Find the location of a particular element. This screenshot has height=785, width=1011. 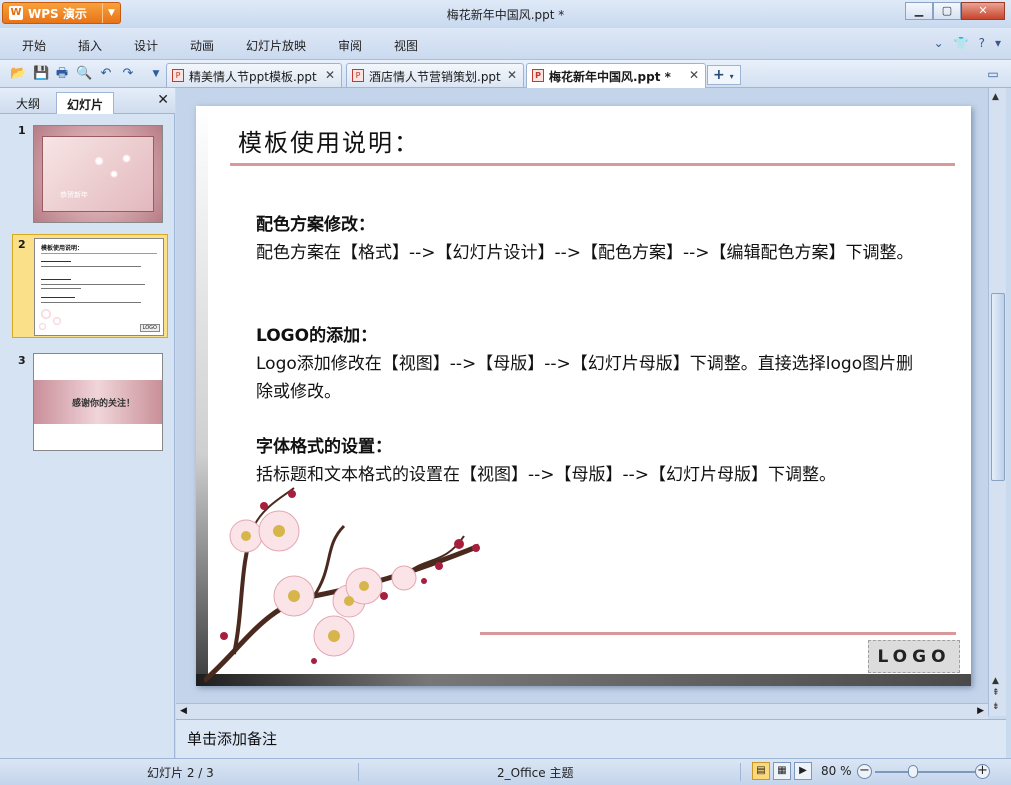

slide-thumbnail-3: 感谢你的关注！ is located at coordinates (90, 402).